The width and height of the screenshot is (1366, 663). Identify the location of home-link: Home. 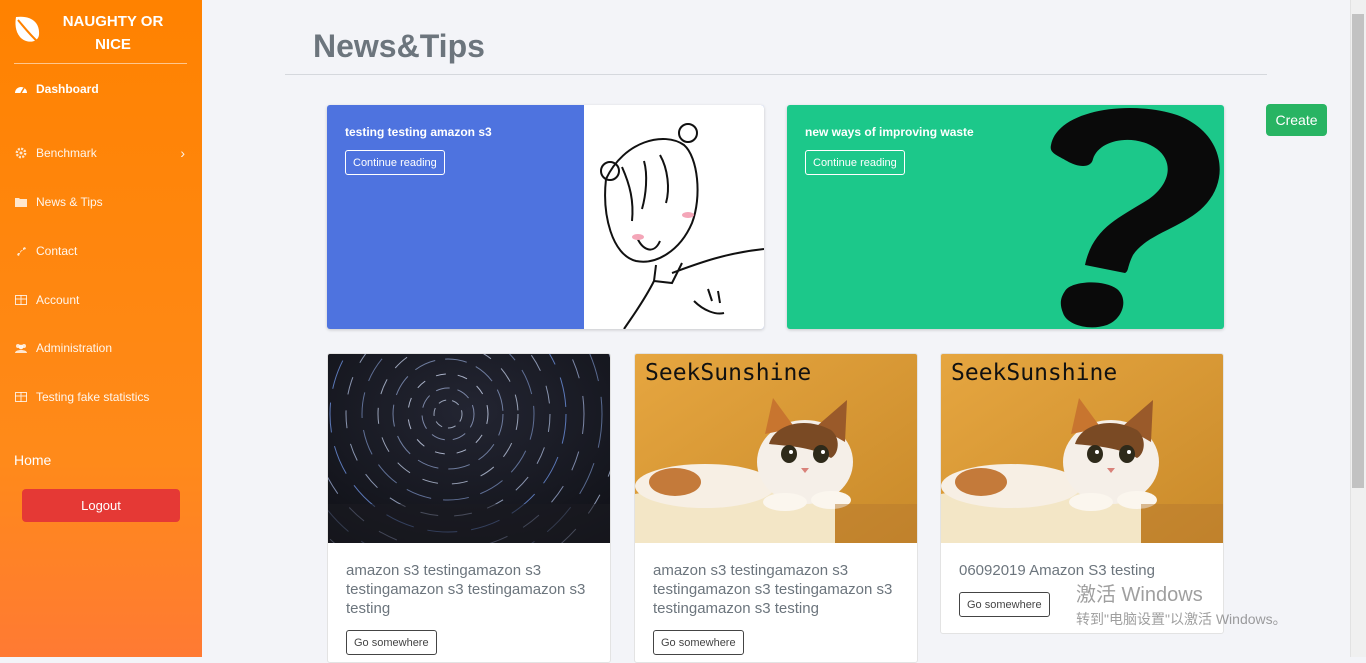
(32, 460).